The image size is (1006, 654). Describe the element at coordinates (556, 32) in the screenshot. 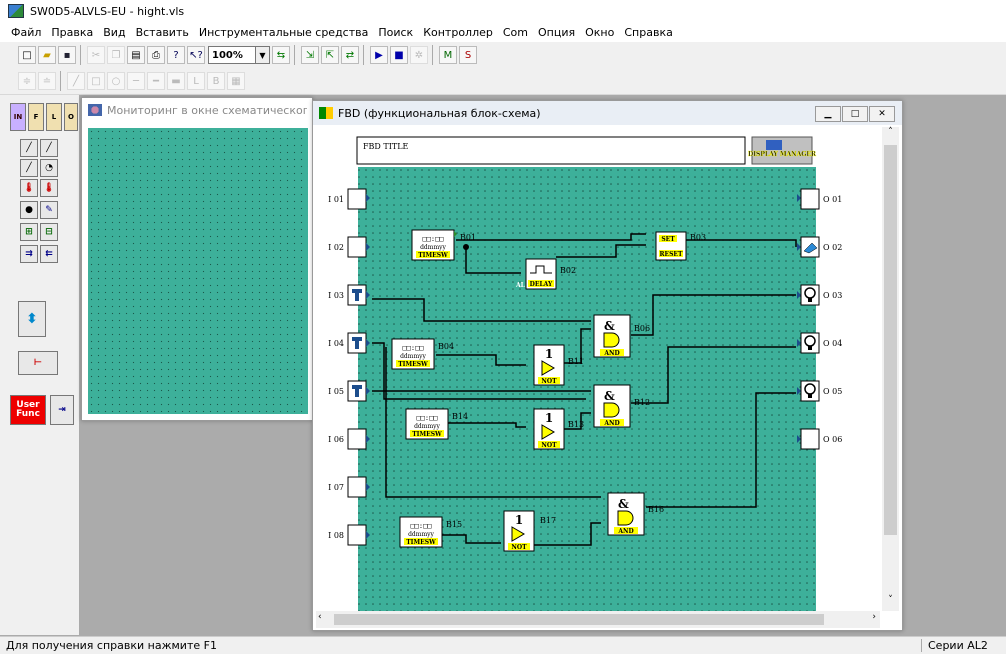

I see `menu-option: Опция` at that location.